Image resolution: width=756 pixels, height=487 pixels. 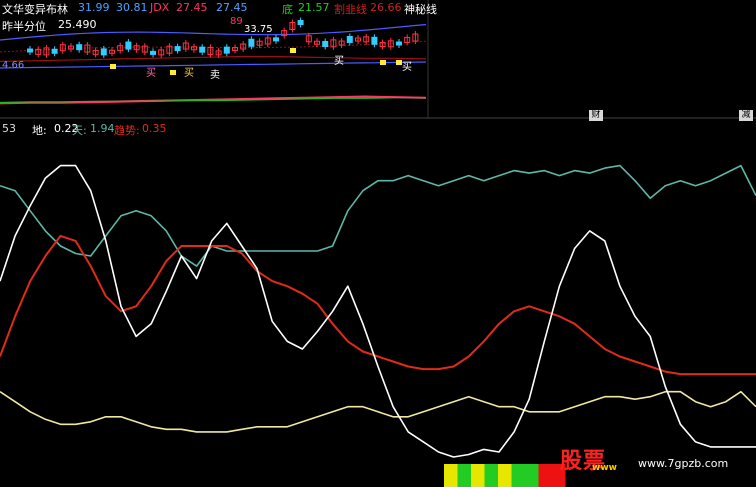 What do you see at coordinates (378, 411) in the screenshot?
I see `osc-line-yellow` at bounding box center [378, 411].